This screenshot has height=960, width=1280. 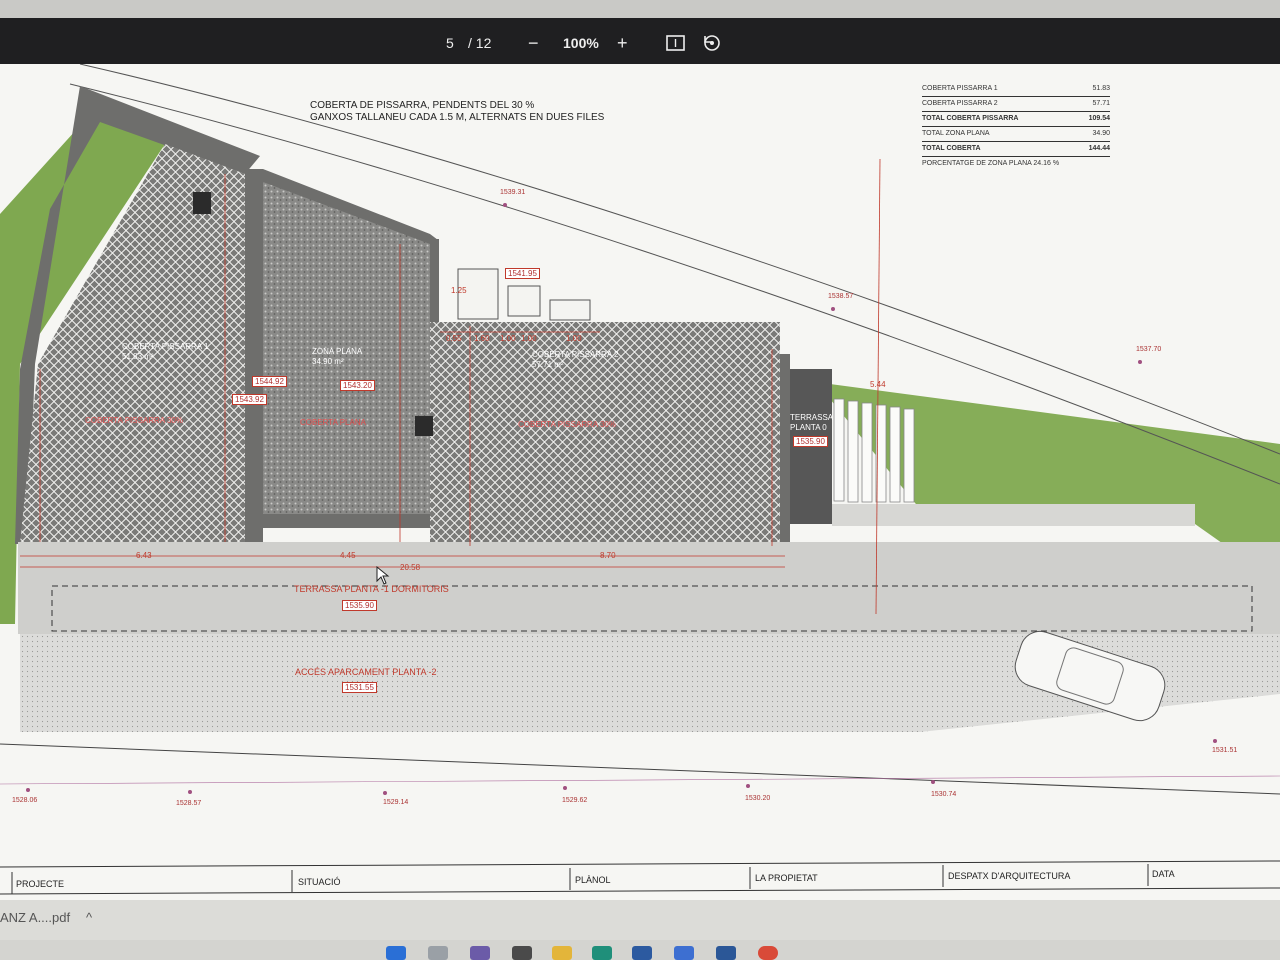 I want to click on table-row: TOTAL ZONA PLANA 34.90, so click(x=1016, y=134).